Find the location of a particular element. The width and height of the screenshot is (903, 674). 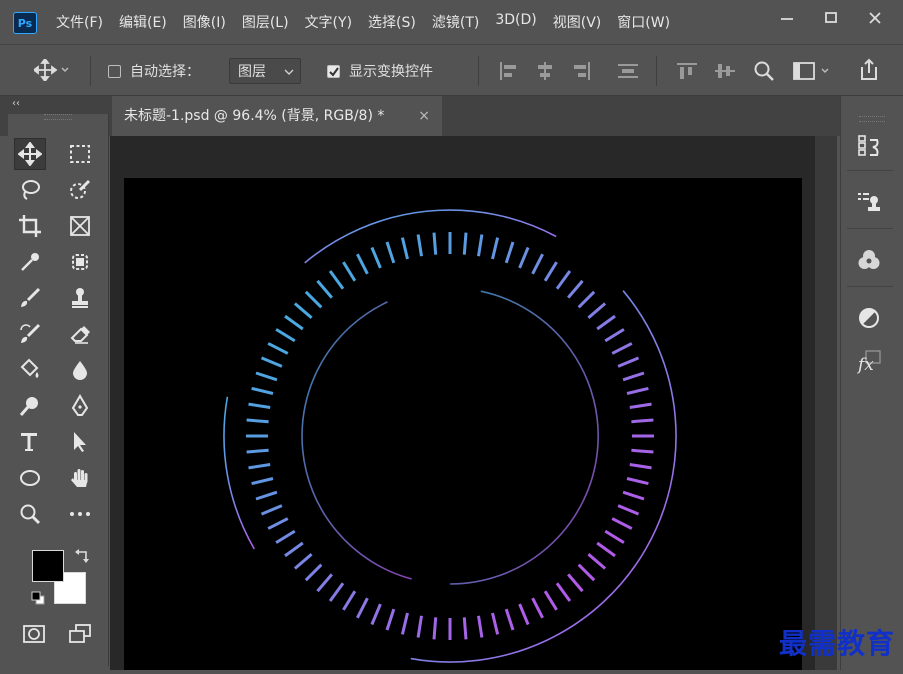

frame-tool is located at coordinates (80, 226).